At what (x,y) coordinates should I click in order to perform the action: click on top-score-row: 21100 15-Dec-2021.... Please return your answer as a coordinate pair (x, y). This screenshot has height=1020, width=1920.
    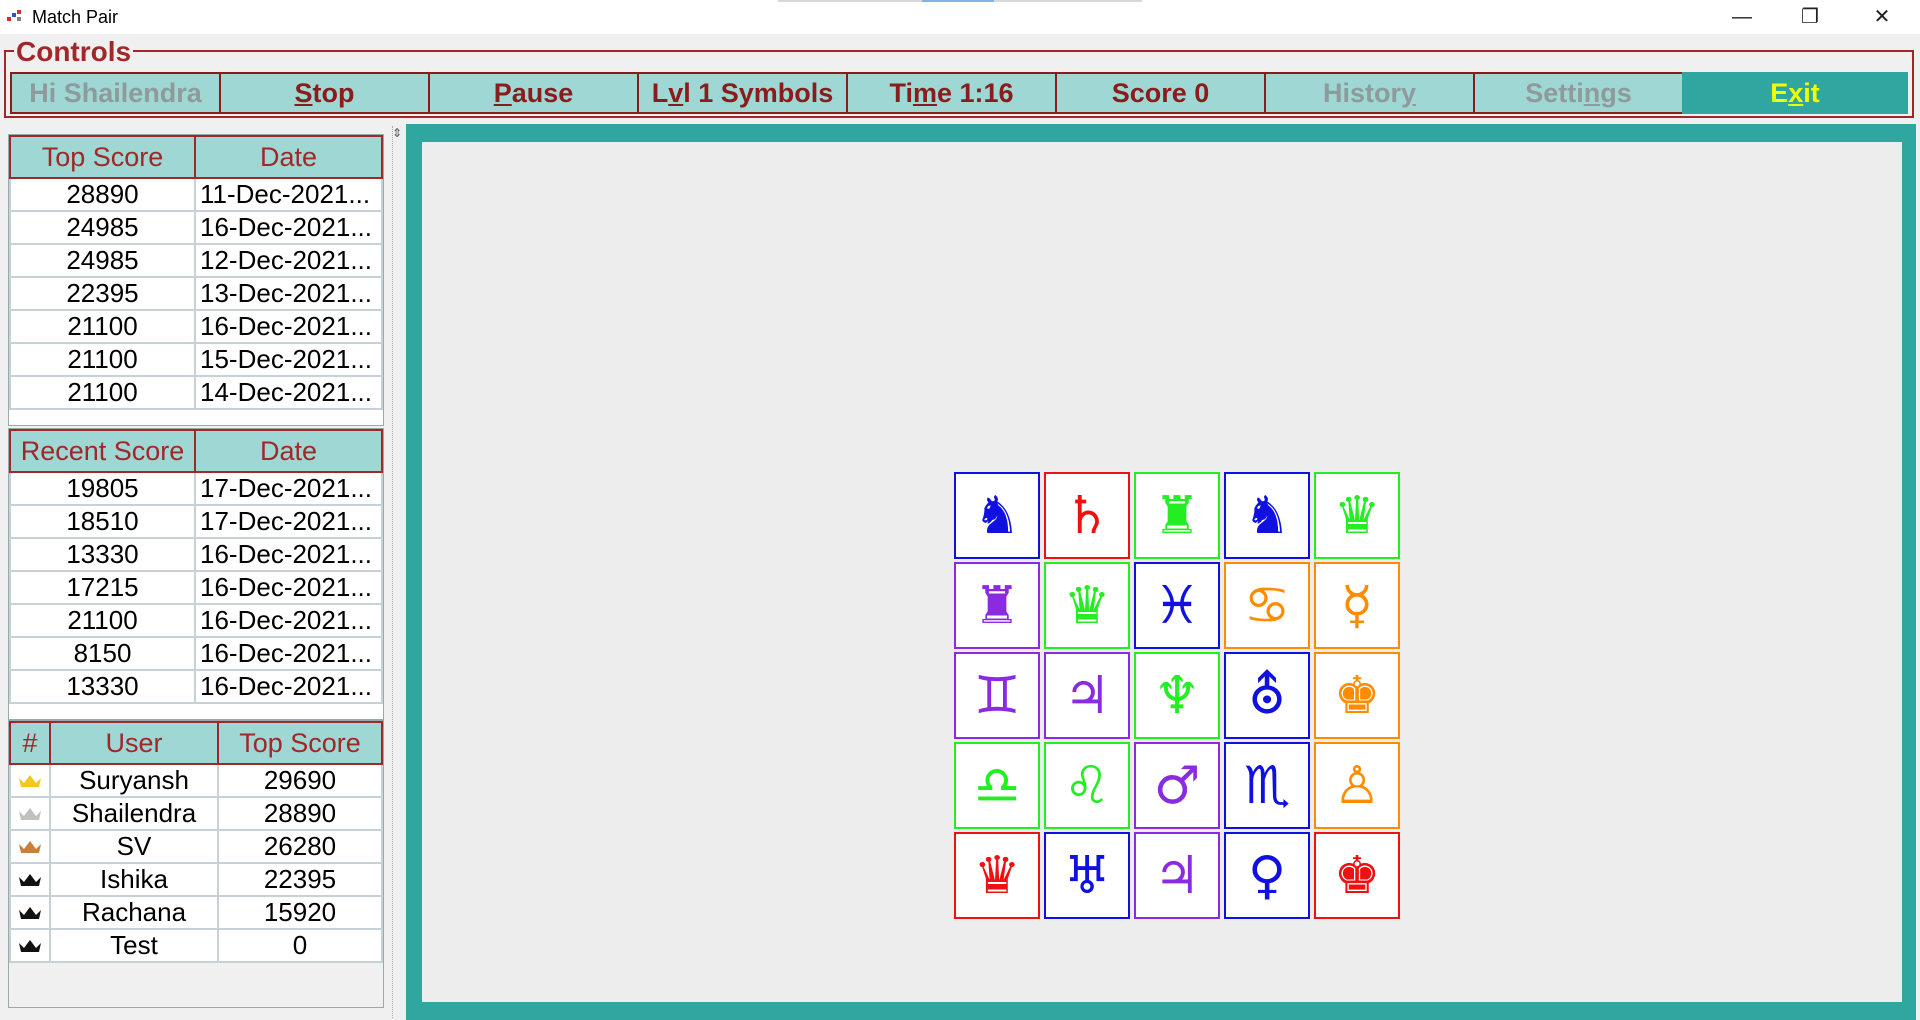
    Looking at the image, I should click on (196, 359).